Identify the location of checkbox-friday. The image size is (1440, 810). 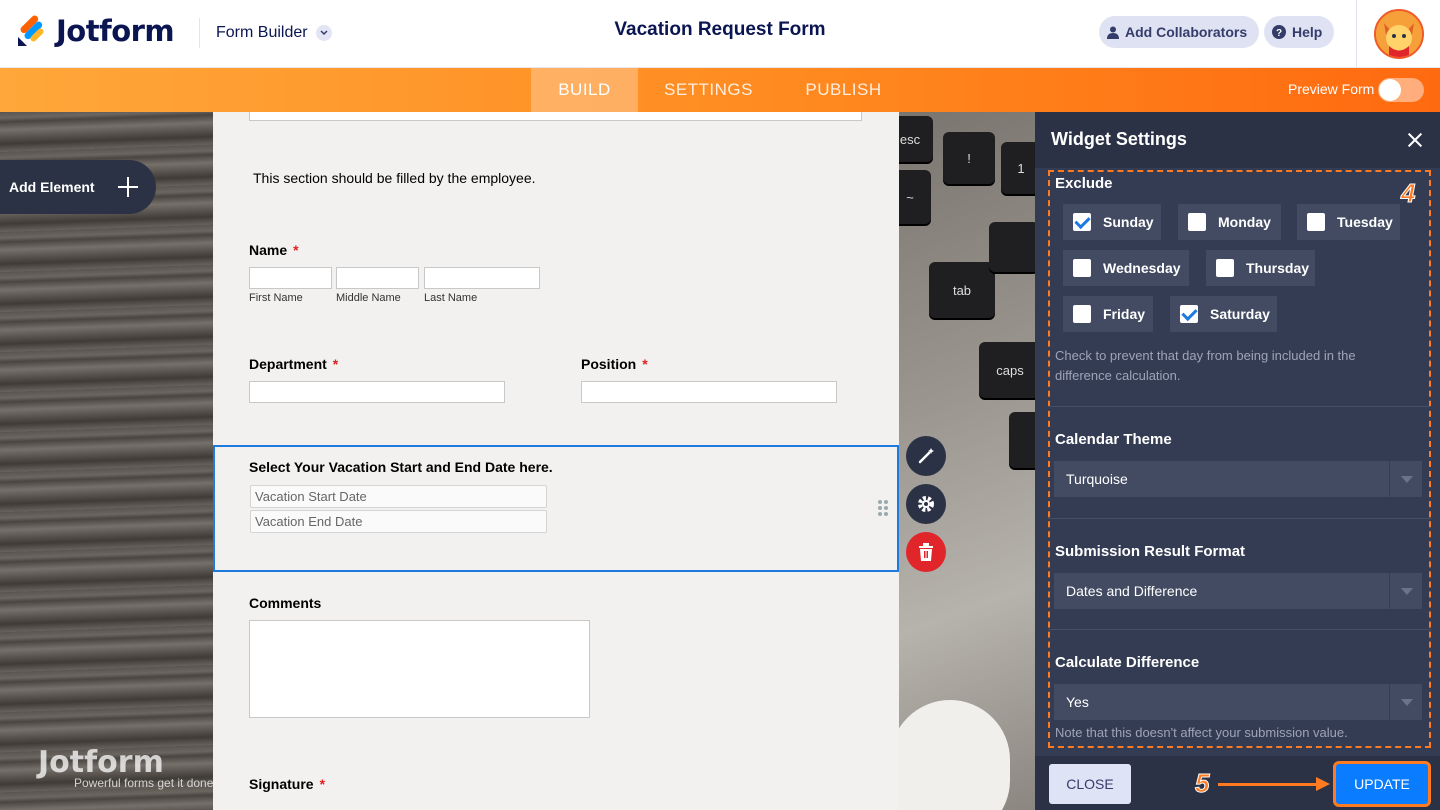
(1082, 314).